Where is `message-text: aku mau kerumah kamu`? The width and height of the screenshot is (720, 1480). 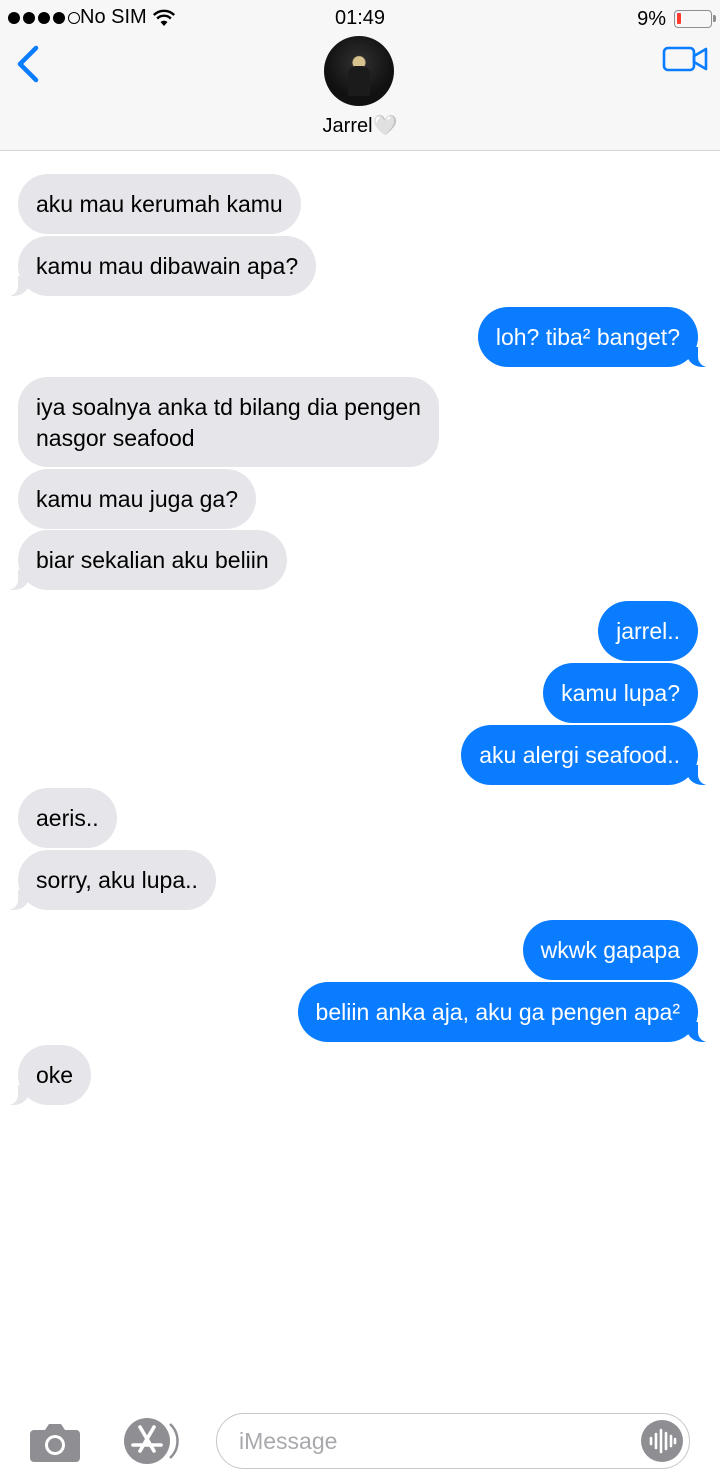 message-text: aku mau kerumah kamu is located at coordinates (159, 204).